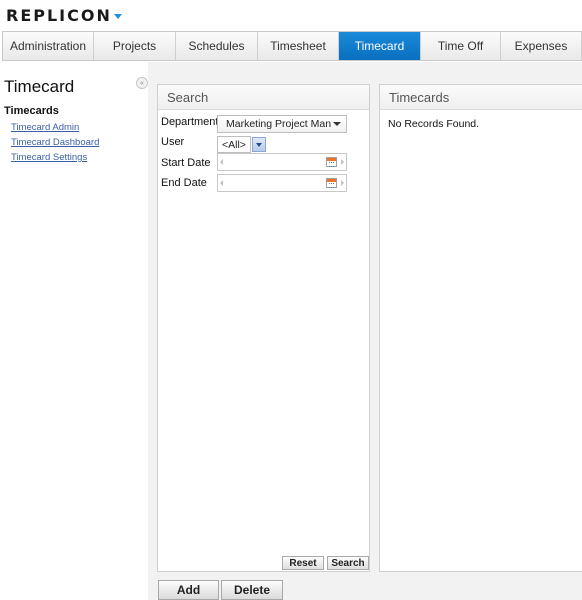 This screenshot has height=600, width=582. Describe the element at coordinates (45, 127) in the screenshot. I see `sidebar-link-timecard-admin: Timecard Admin` at that location.